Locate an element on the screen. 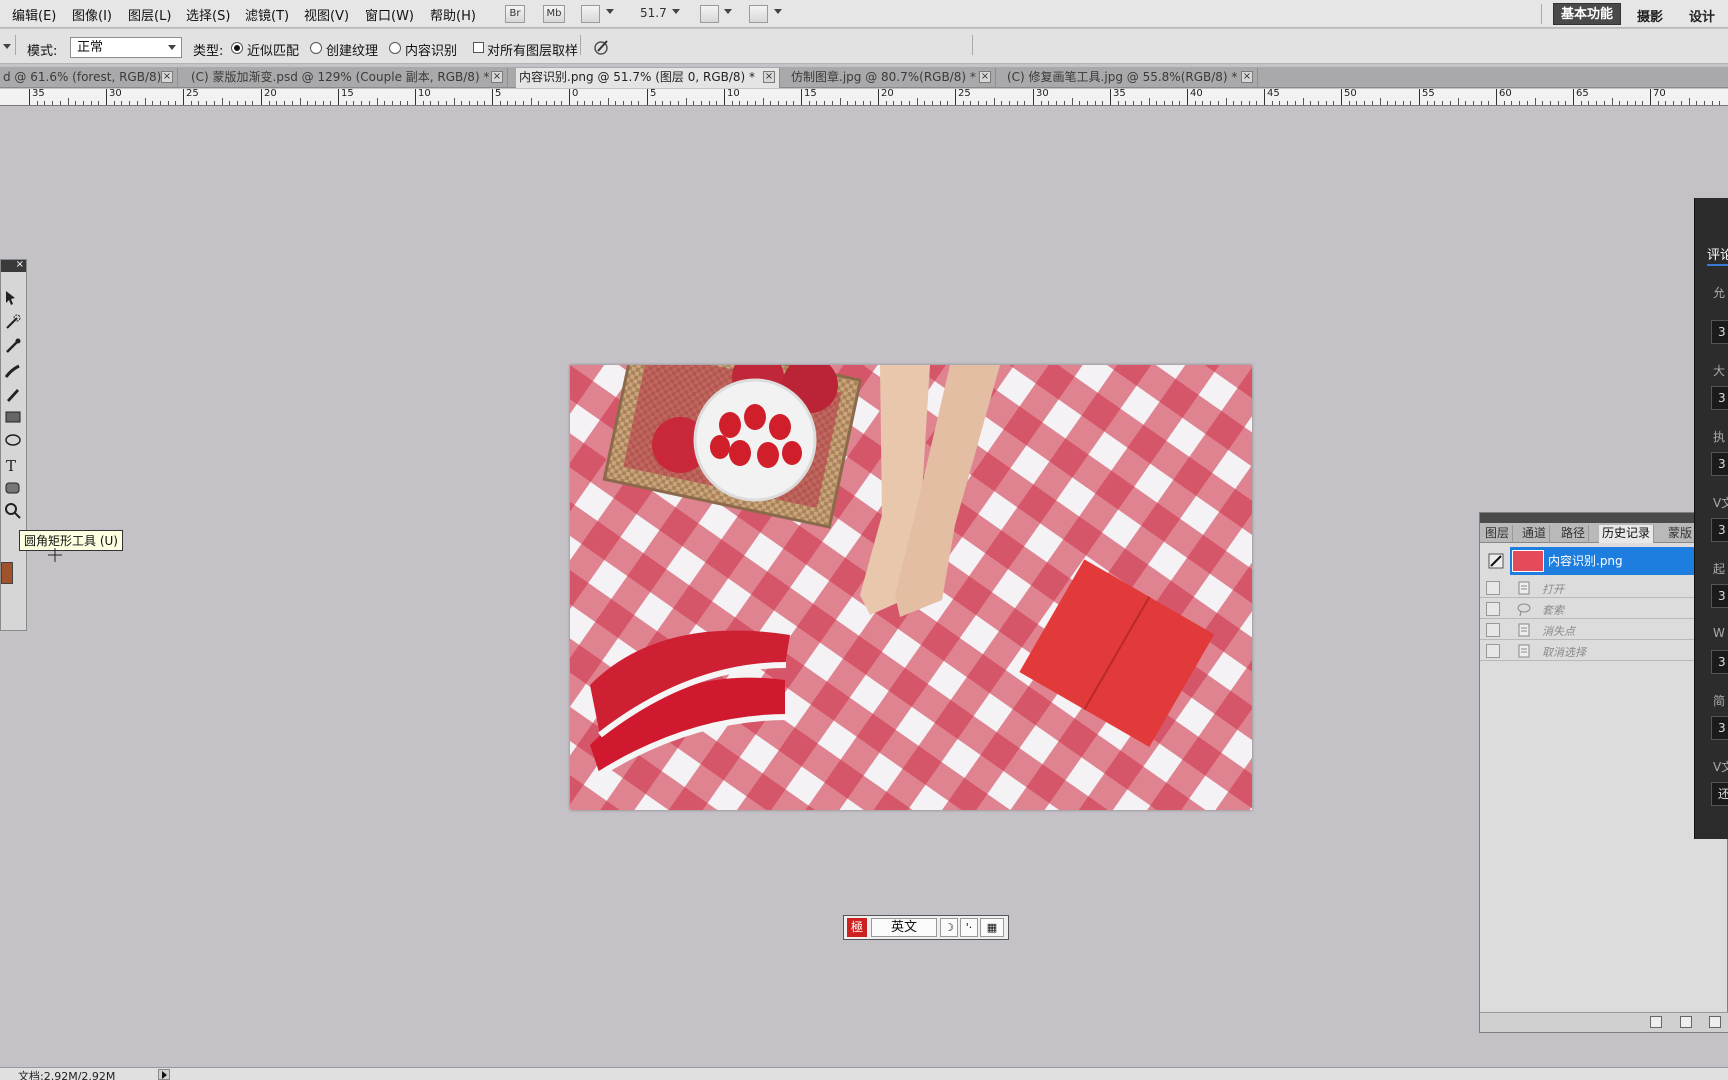 This screenshot has width=1728, height=1080. new-document-from-state-icon is located at coordinates (1656, 1022).